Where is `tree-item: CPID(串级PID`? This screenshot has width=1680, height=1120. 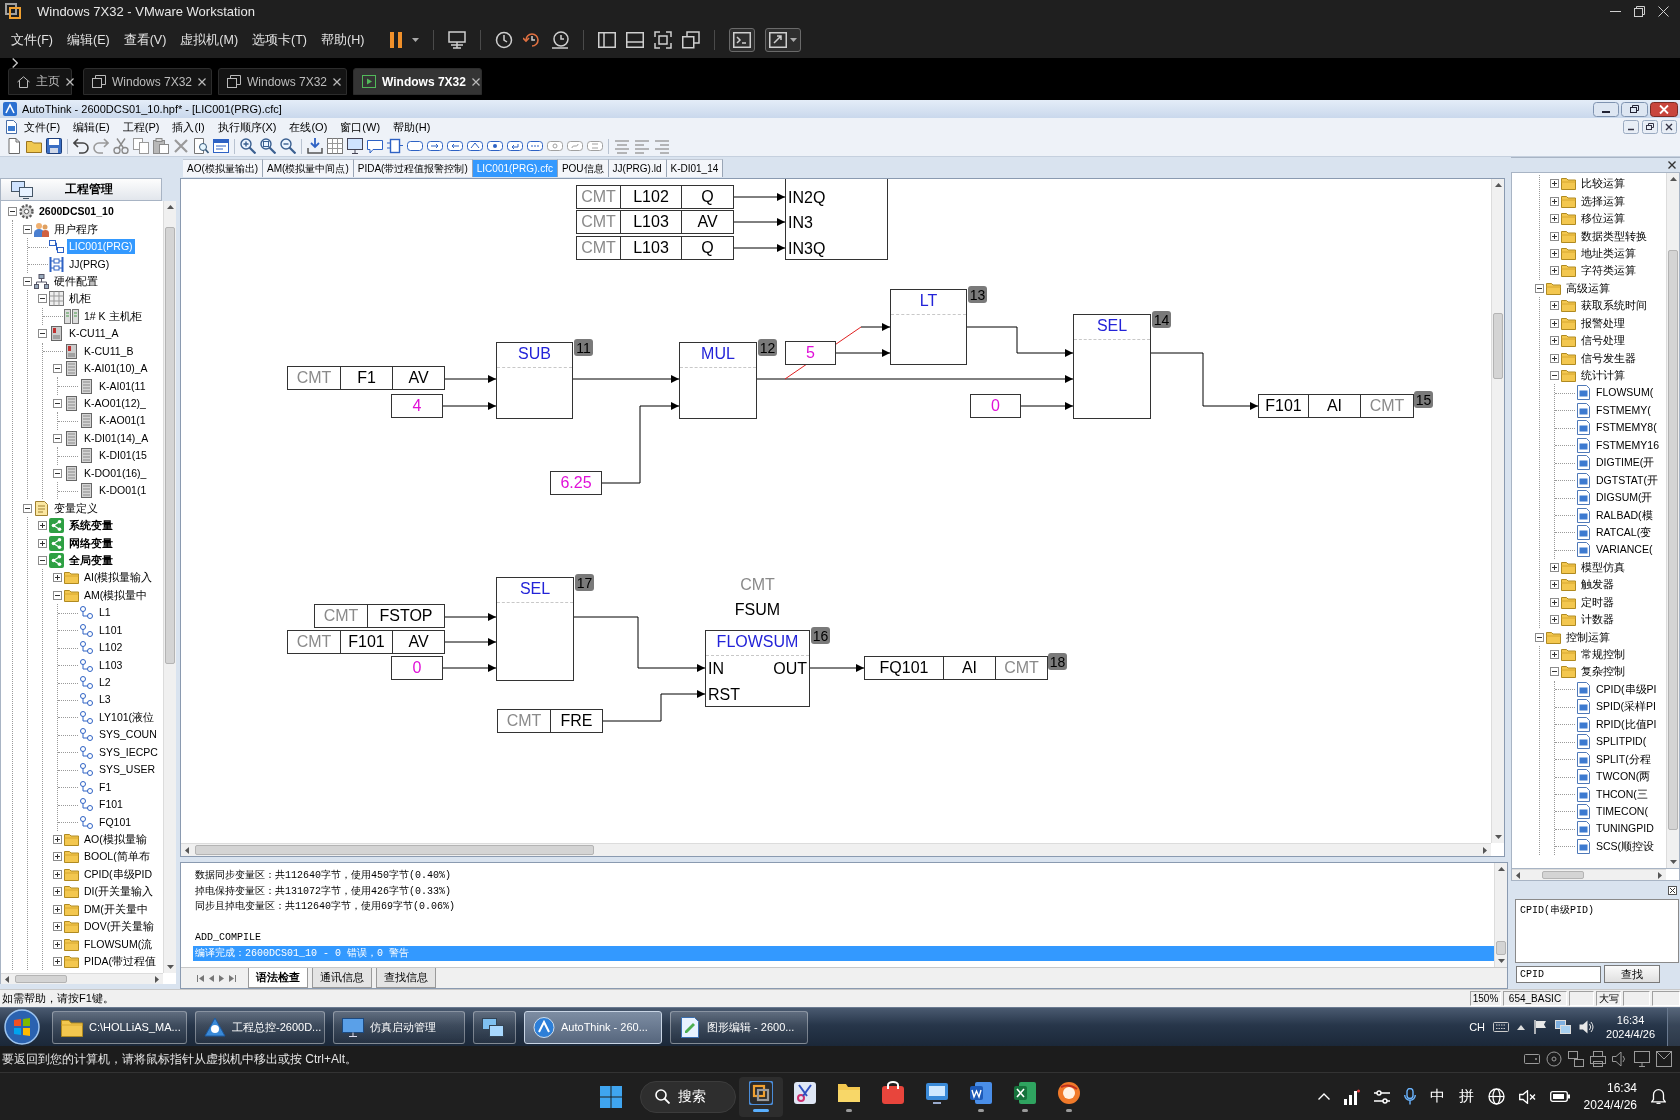 tree-item: CPID(串级PID is located at coordinates (118, 874).